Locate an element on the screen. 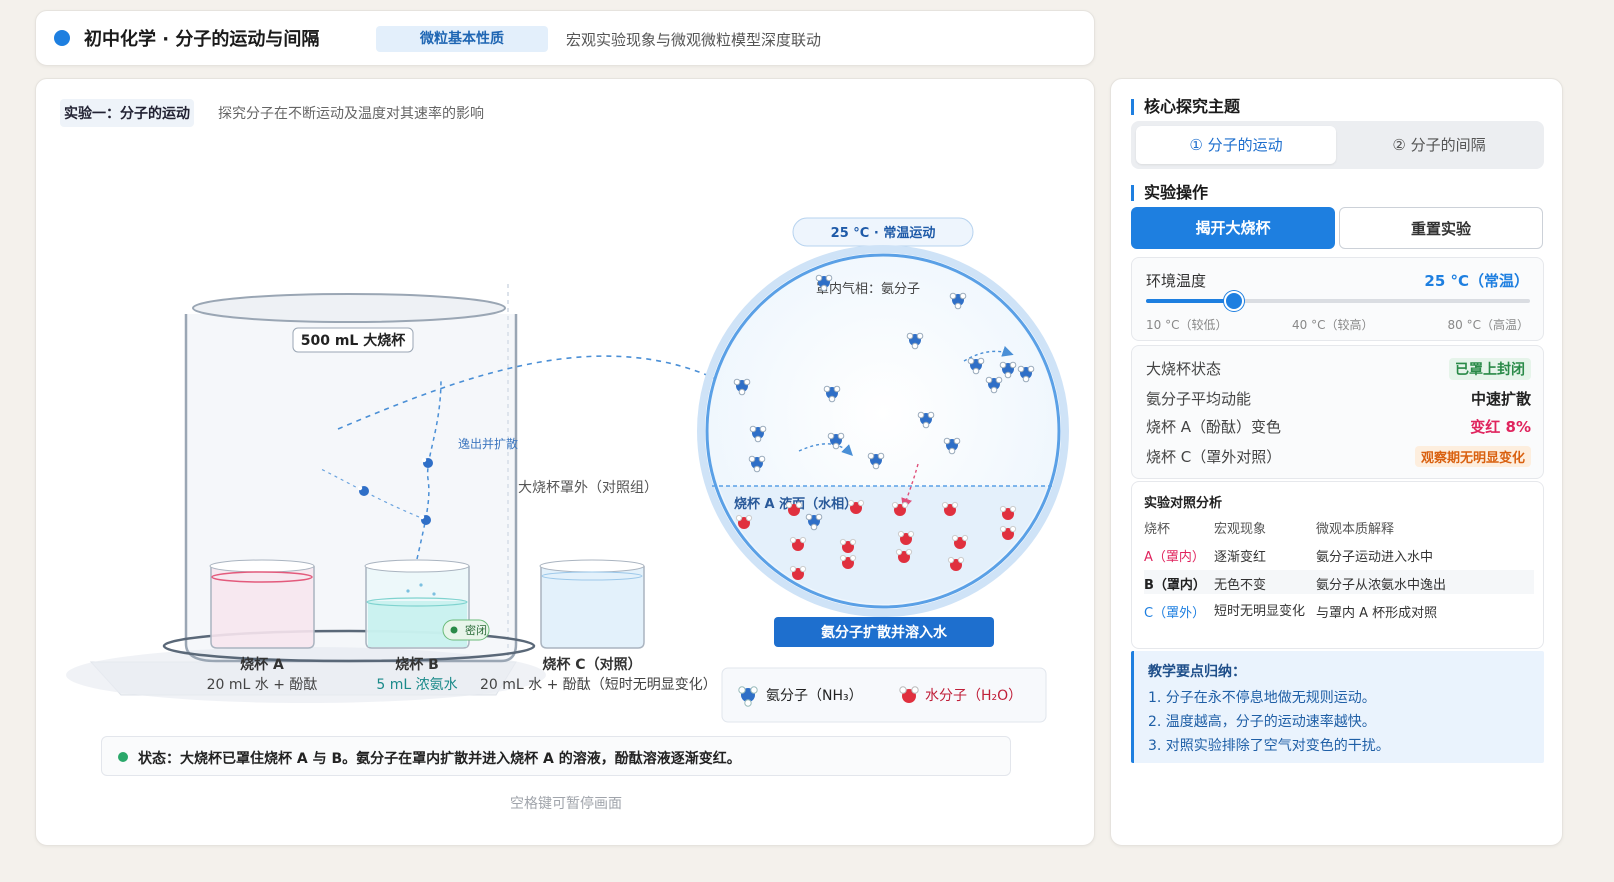  beaker-a is located at coordinates (262, 607).